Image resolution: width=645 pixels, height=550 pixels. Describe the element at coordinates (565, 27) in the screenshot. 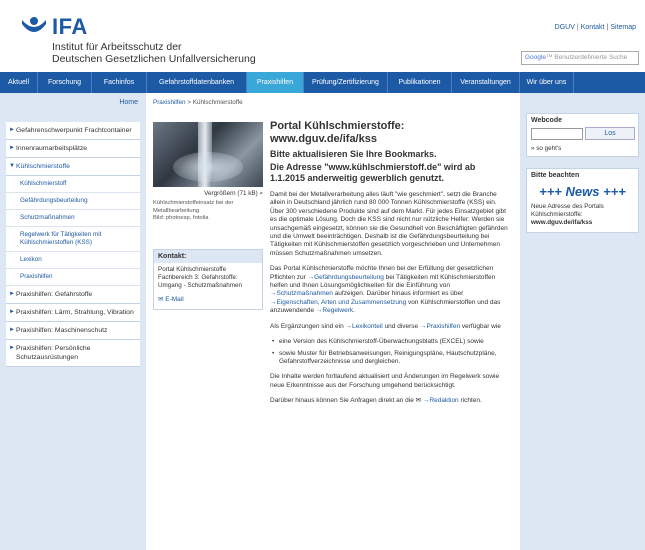

I see `top-link-dguv: DGUV` at that location.